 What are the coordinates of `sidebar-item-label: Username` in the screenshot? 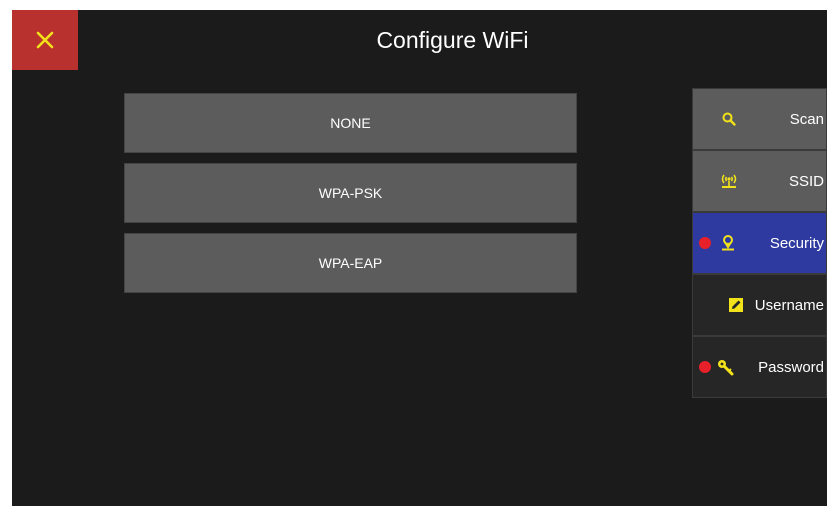 It's located at (789, 305).